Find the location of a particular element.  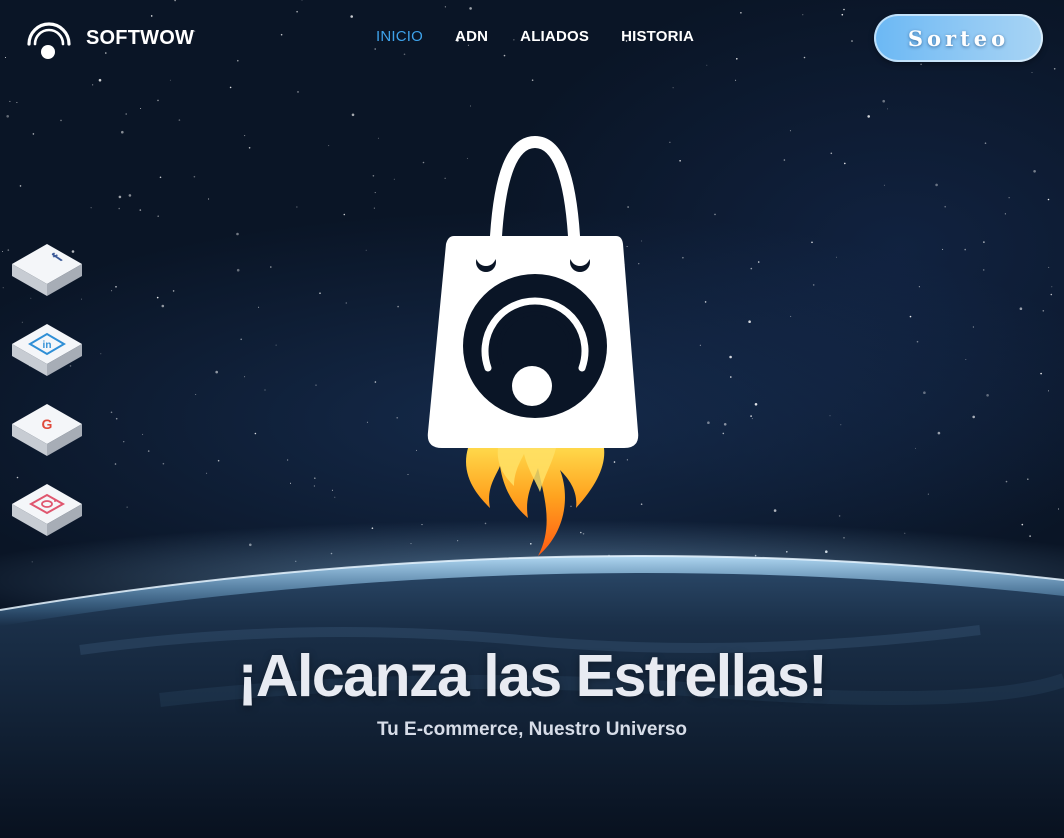

google-link: G is located at coordinates (47, 430).